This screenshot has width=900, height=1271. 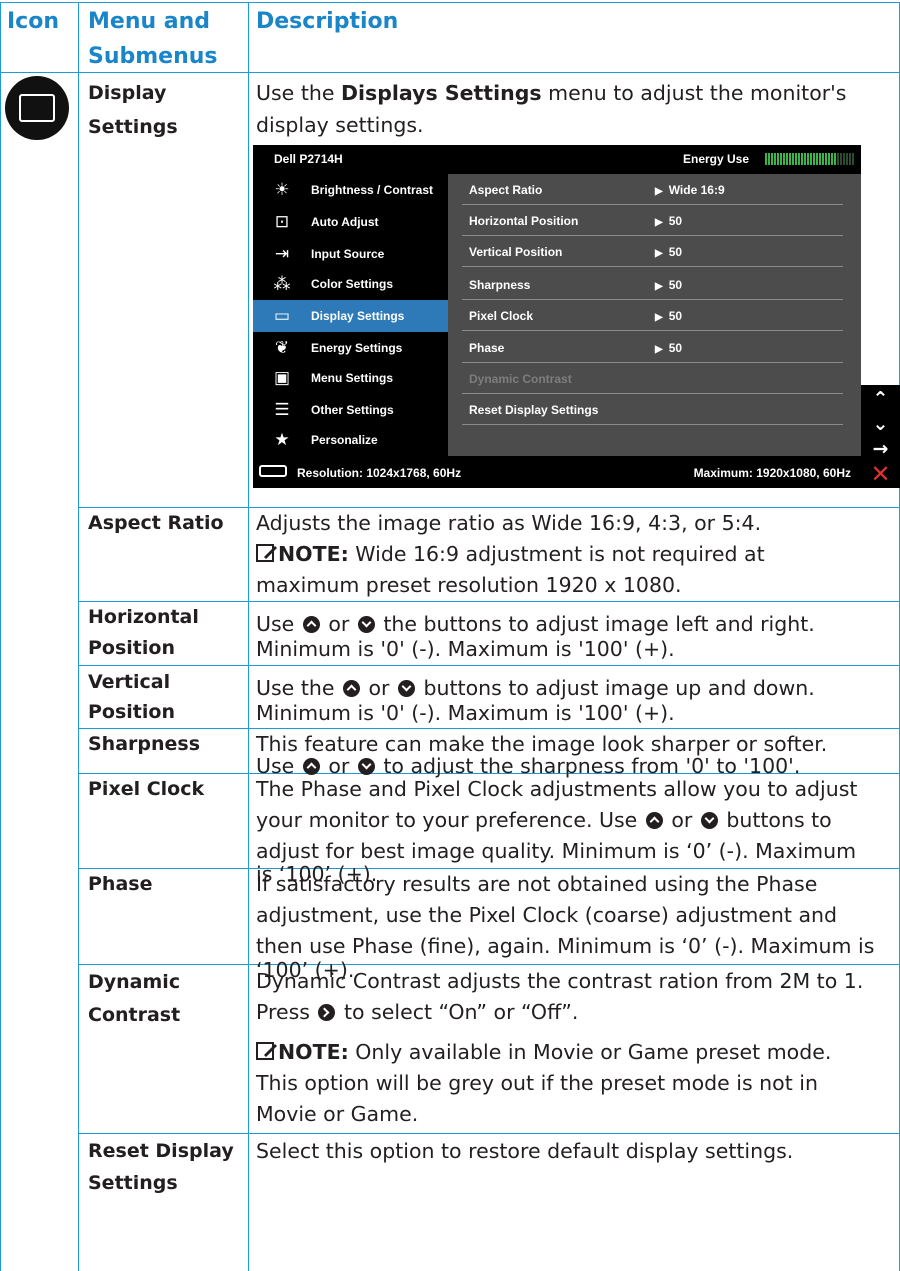 What do you see at coordinates (282, 439) in the screenshot?
I see `personalize-icon: ★` at bounding box center [282, 439].